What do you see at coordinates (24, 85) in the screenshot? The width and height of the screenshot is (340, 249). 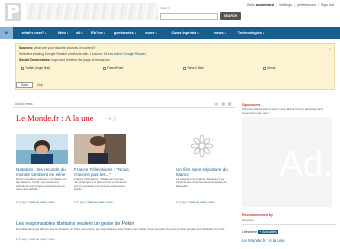 I see `save-button: Save` at bounding box center [24, 85].